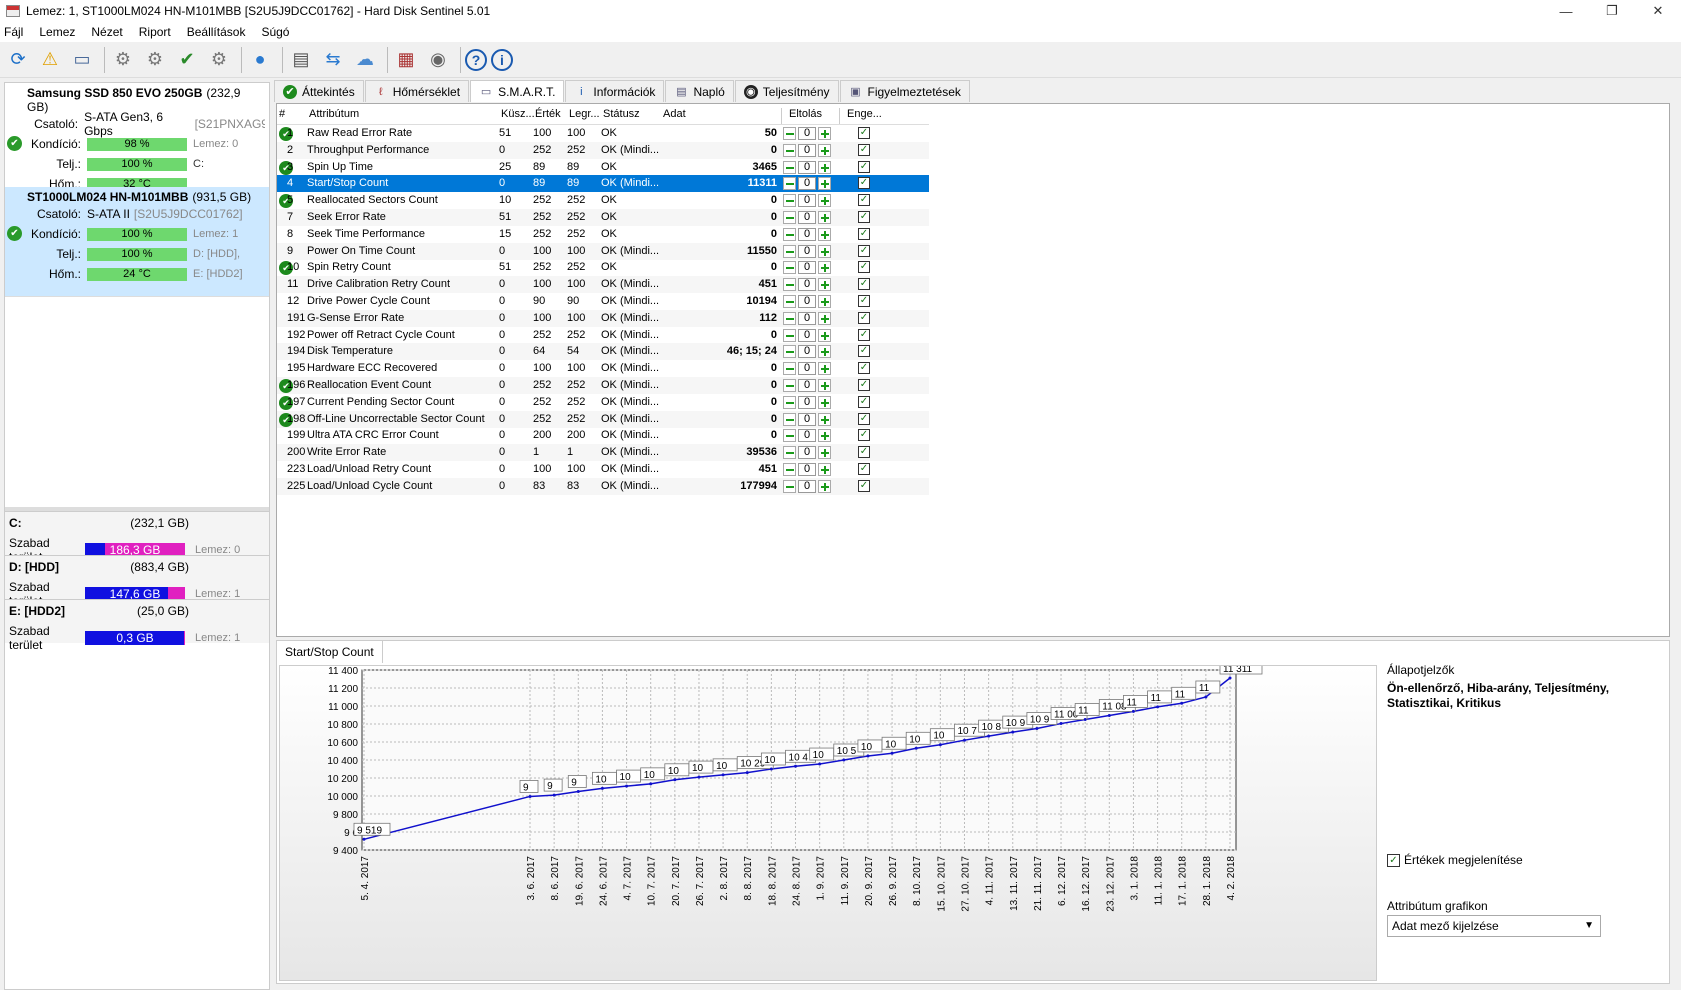  Describe the element at coordinates (502, 59) in the screenshot. I see `info-icon: i` at that location.